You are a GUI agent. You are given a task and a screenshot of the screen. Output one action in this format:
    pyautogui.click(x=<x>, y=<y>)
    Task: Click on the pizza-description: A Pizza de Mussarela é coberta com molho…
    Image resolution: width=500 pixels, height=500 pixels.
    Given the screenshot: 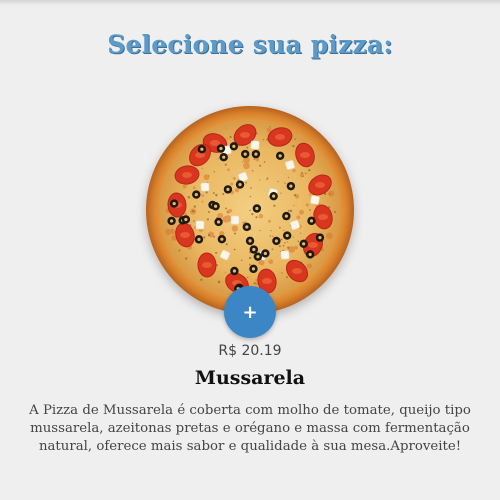 What is the action you would take?
    pyautogui.click(x=250, y=428)
    